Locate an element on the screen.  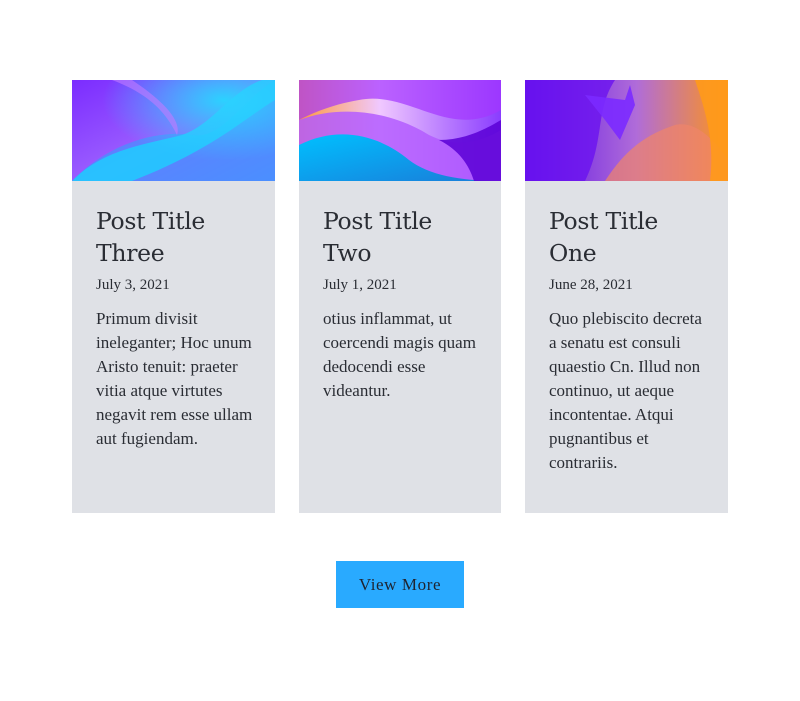
post-title: Post Title One is located at coordinates (628, 237).